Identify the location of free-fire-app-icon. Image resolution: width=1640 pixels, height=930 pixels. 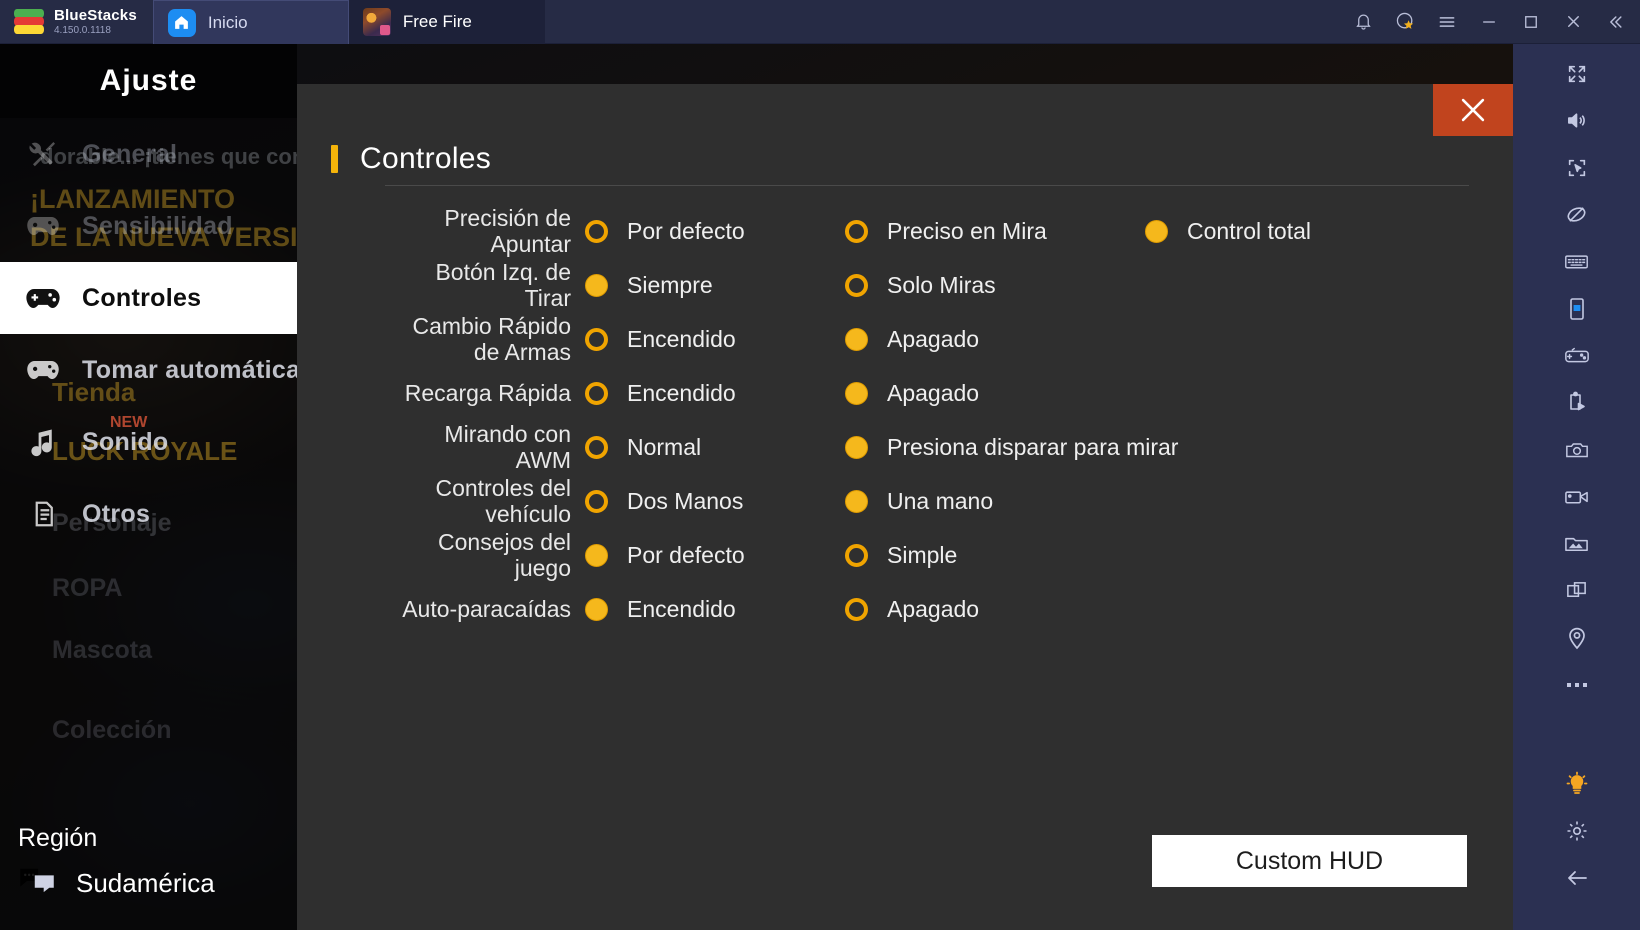
(376, 22).